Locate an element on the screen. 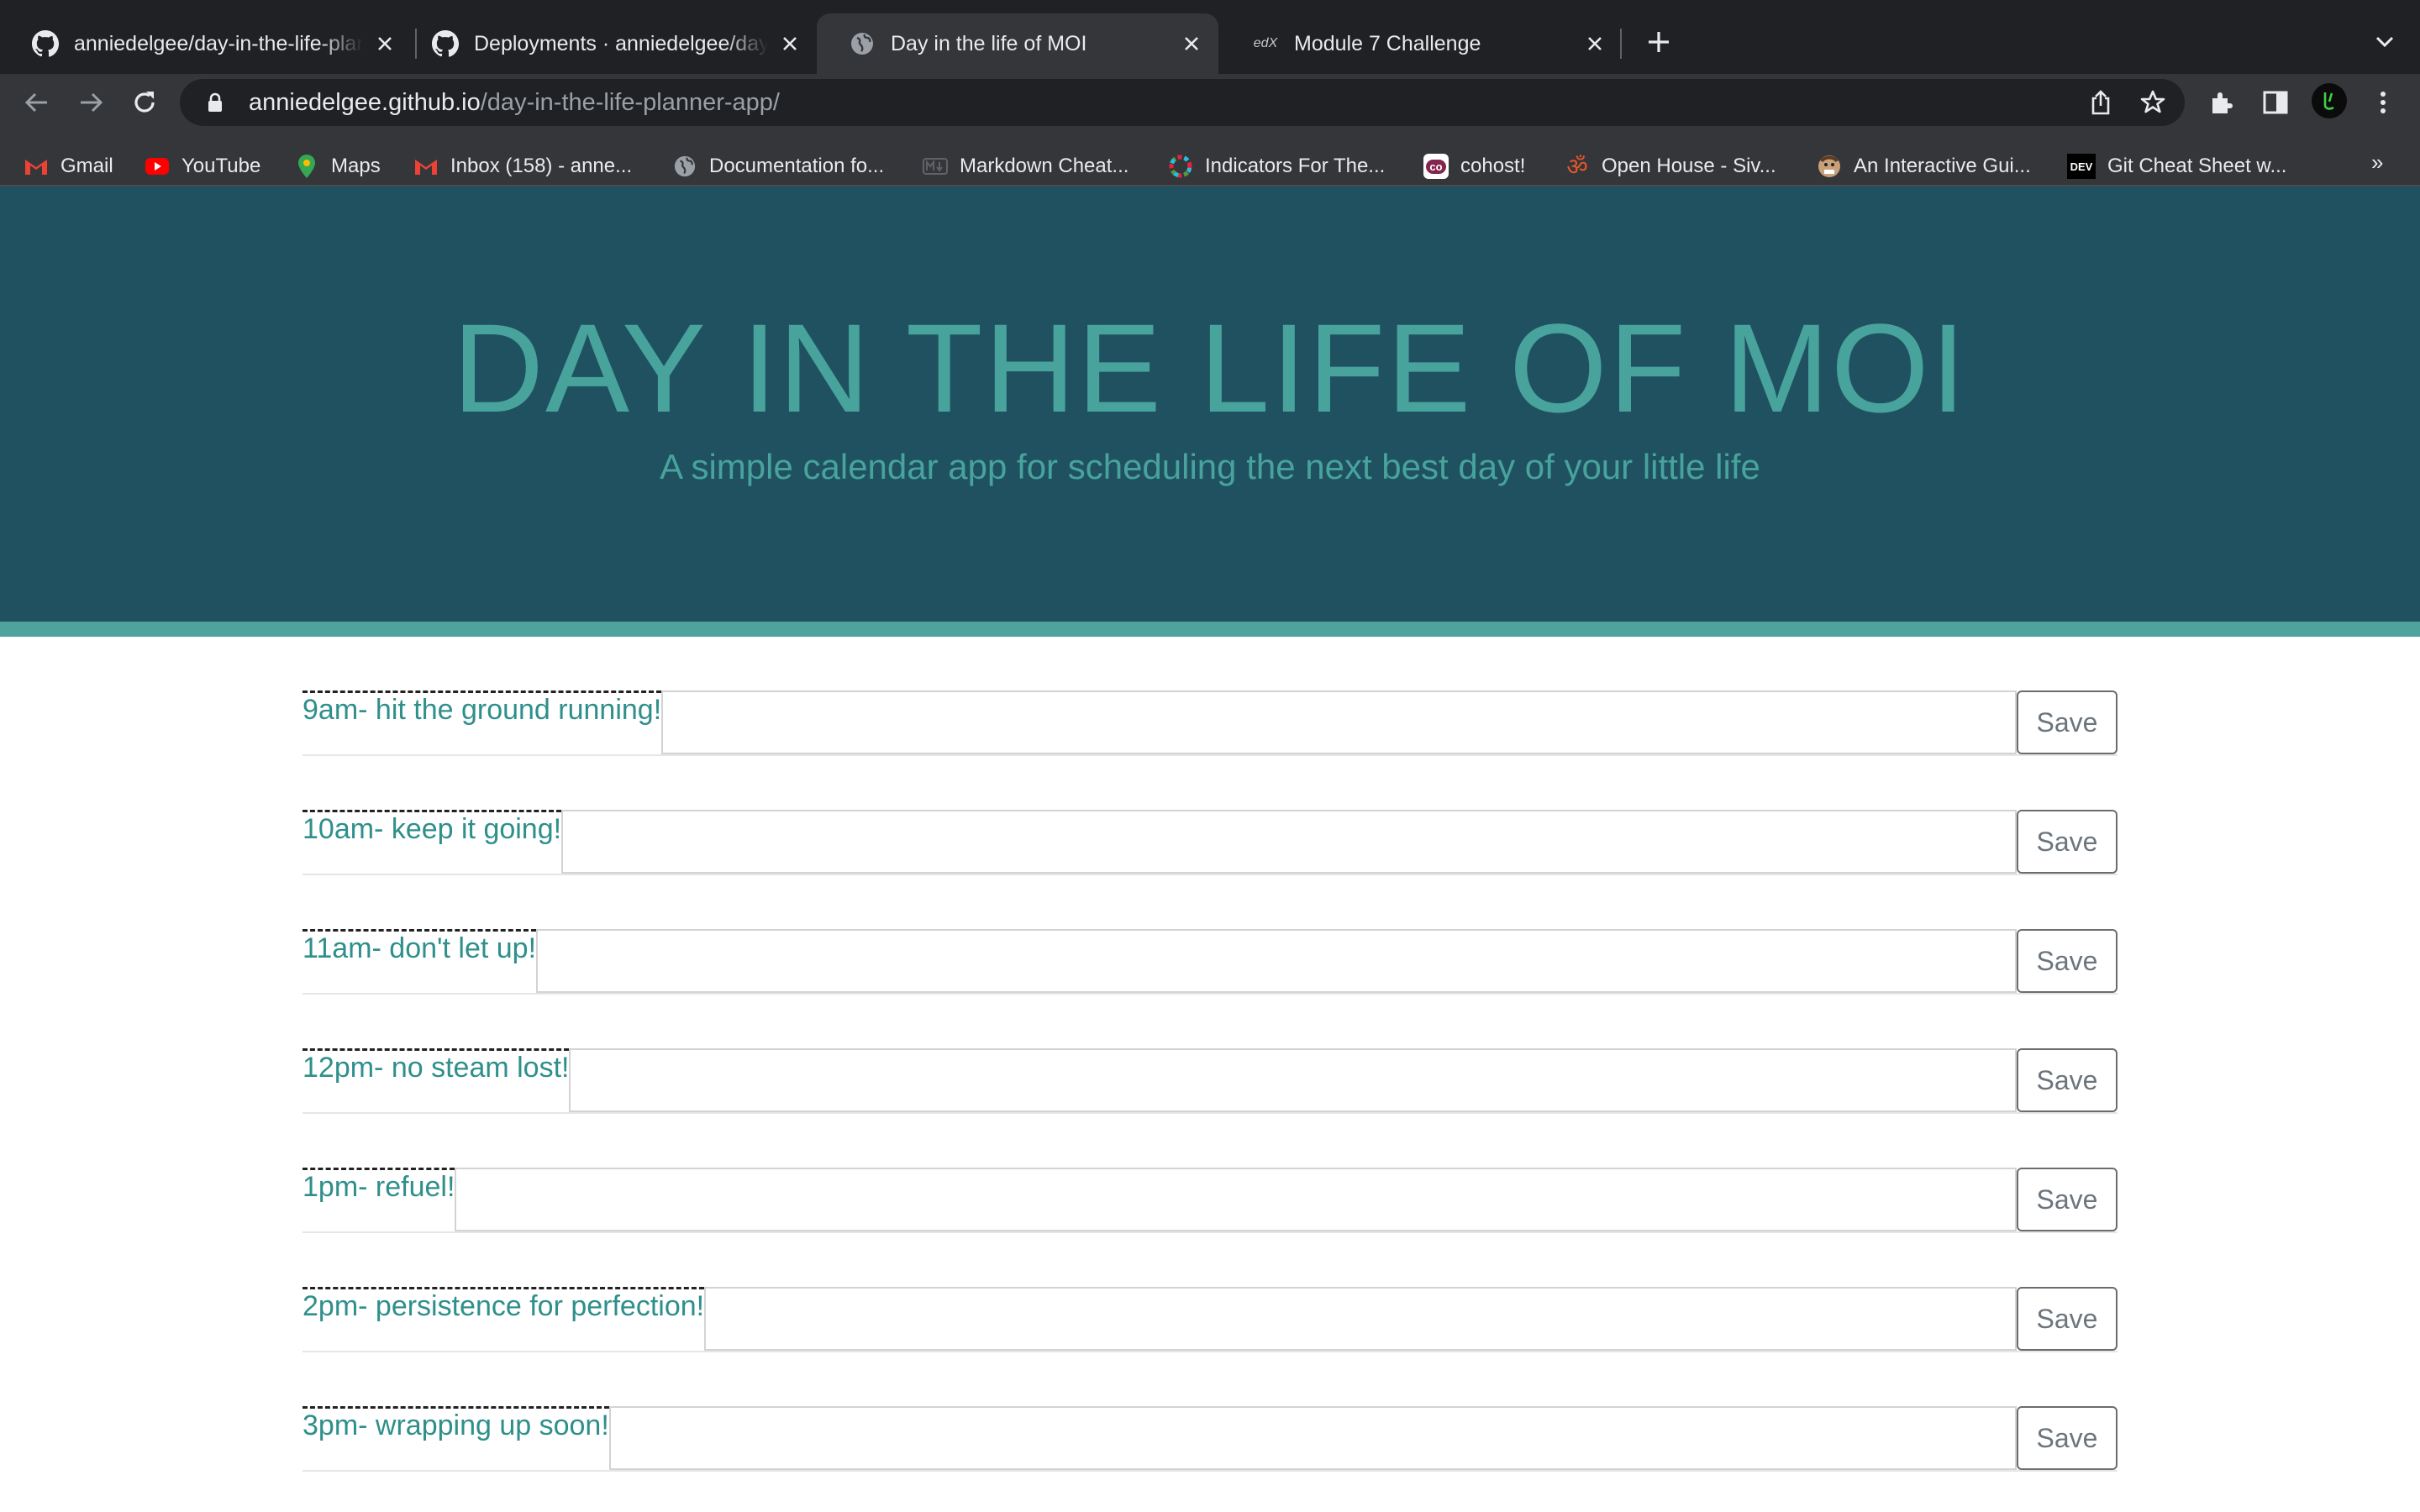 The width and height of the screenshot is (2420, 1512). edx-icon: edX is located at coordinates (1265, 43).